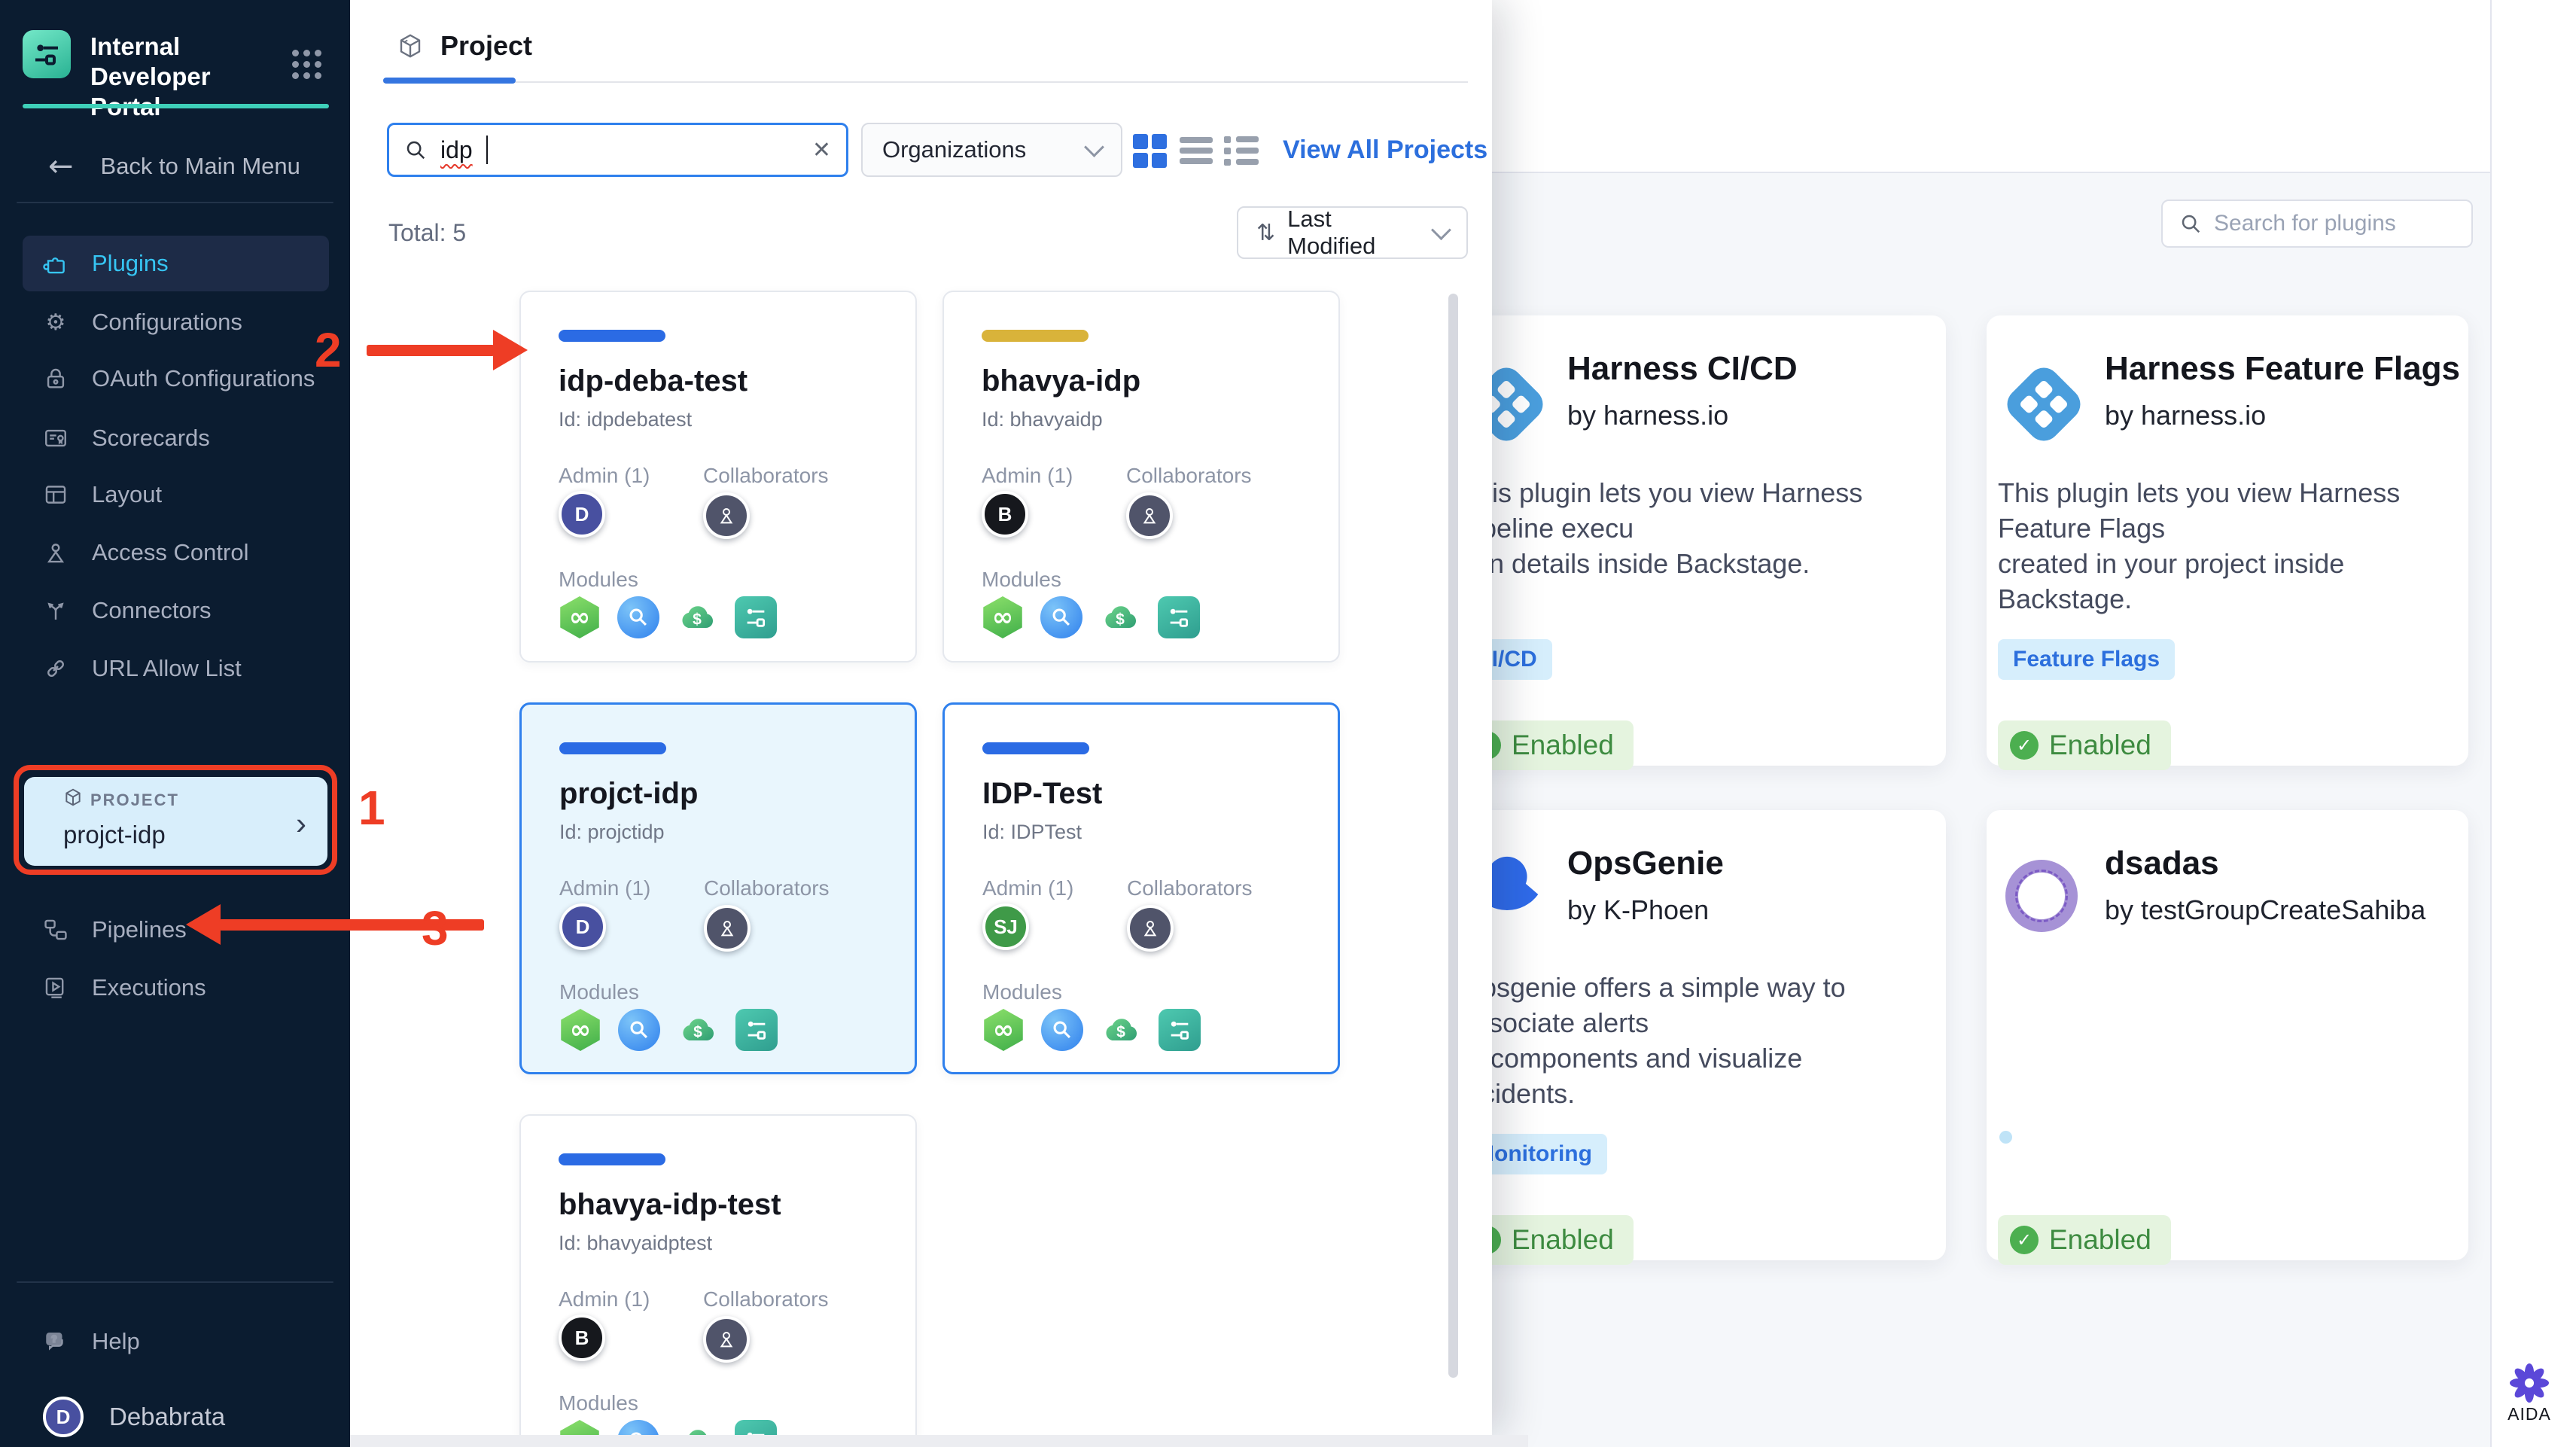  I want to click on check-icon: ✓, so click(2025, 1240).